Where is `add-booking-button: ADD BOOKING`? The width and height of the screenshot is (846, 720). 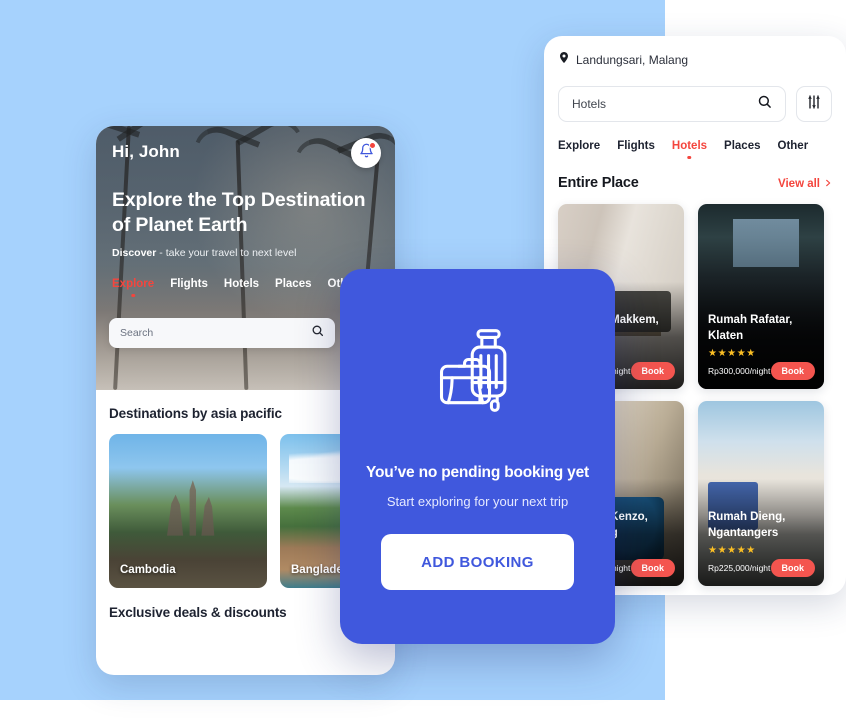 add-booking-button: ADD BOOKING is located at coordinates (477, 562).